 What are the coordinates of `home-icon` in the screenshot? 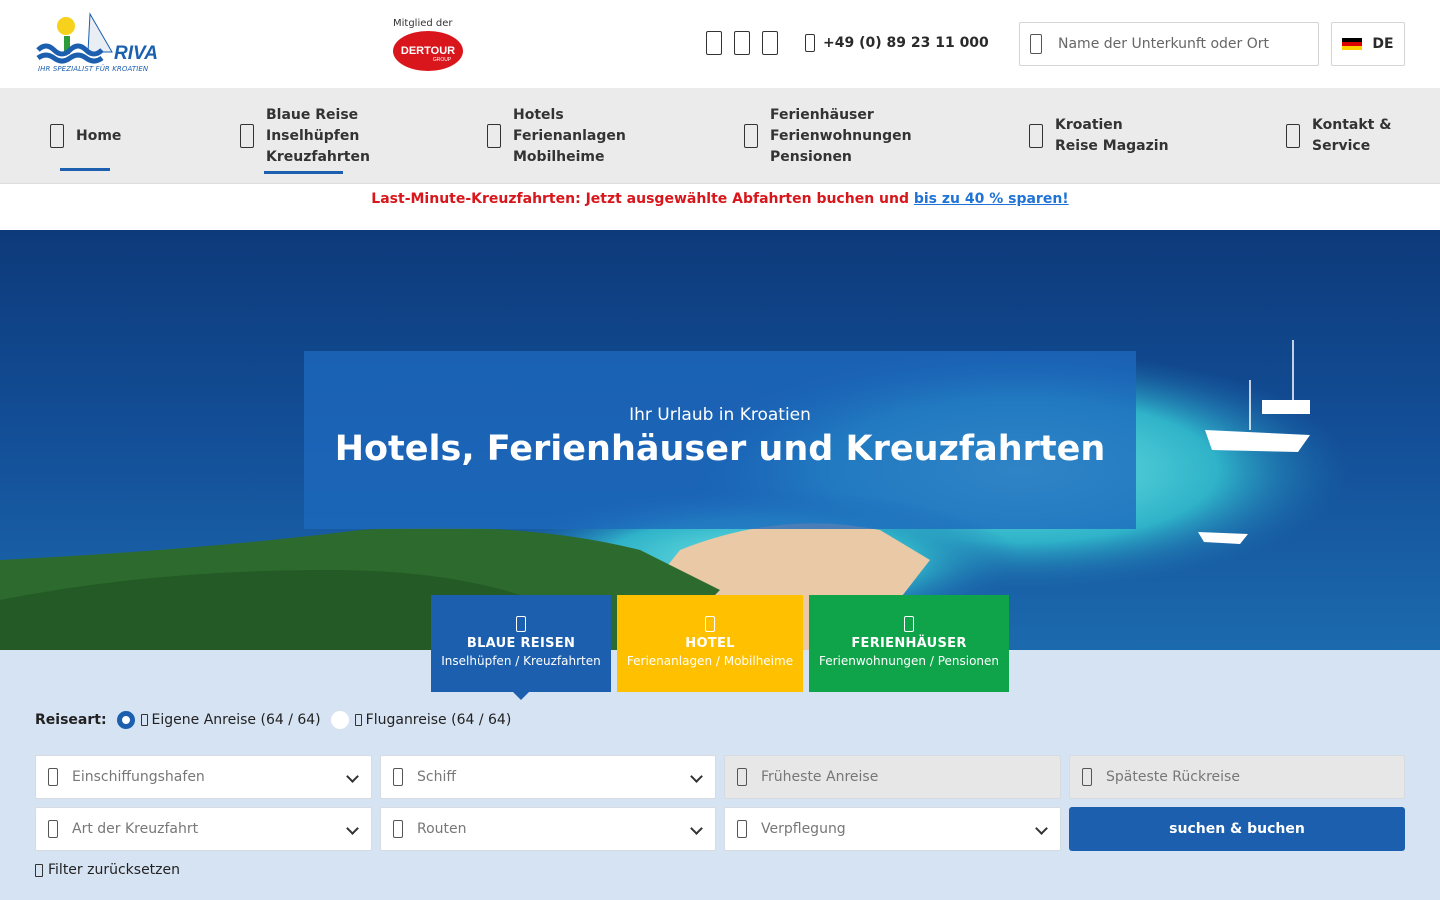 It's located at (57, 136).